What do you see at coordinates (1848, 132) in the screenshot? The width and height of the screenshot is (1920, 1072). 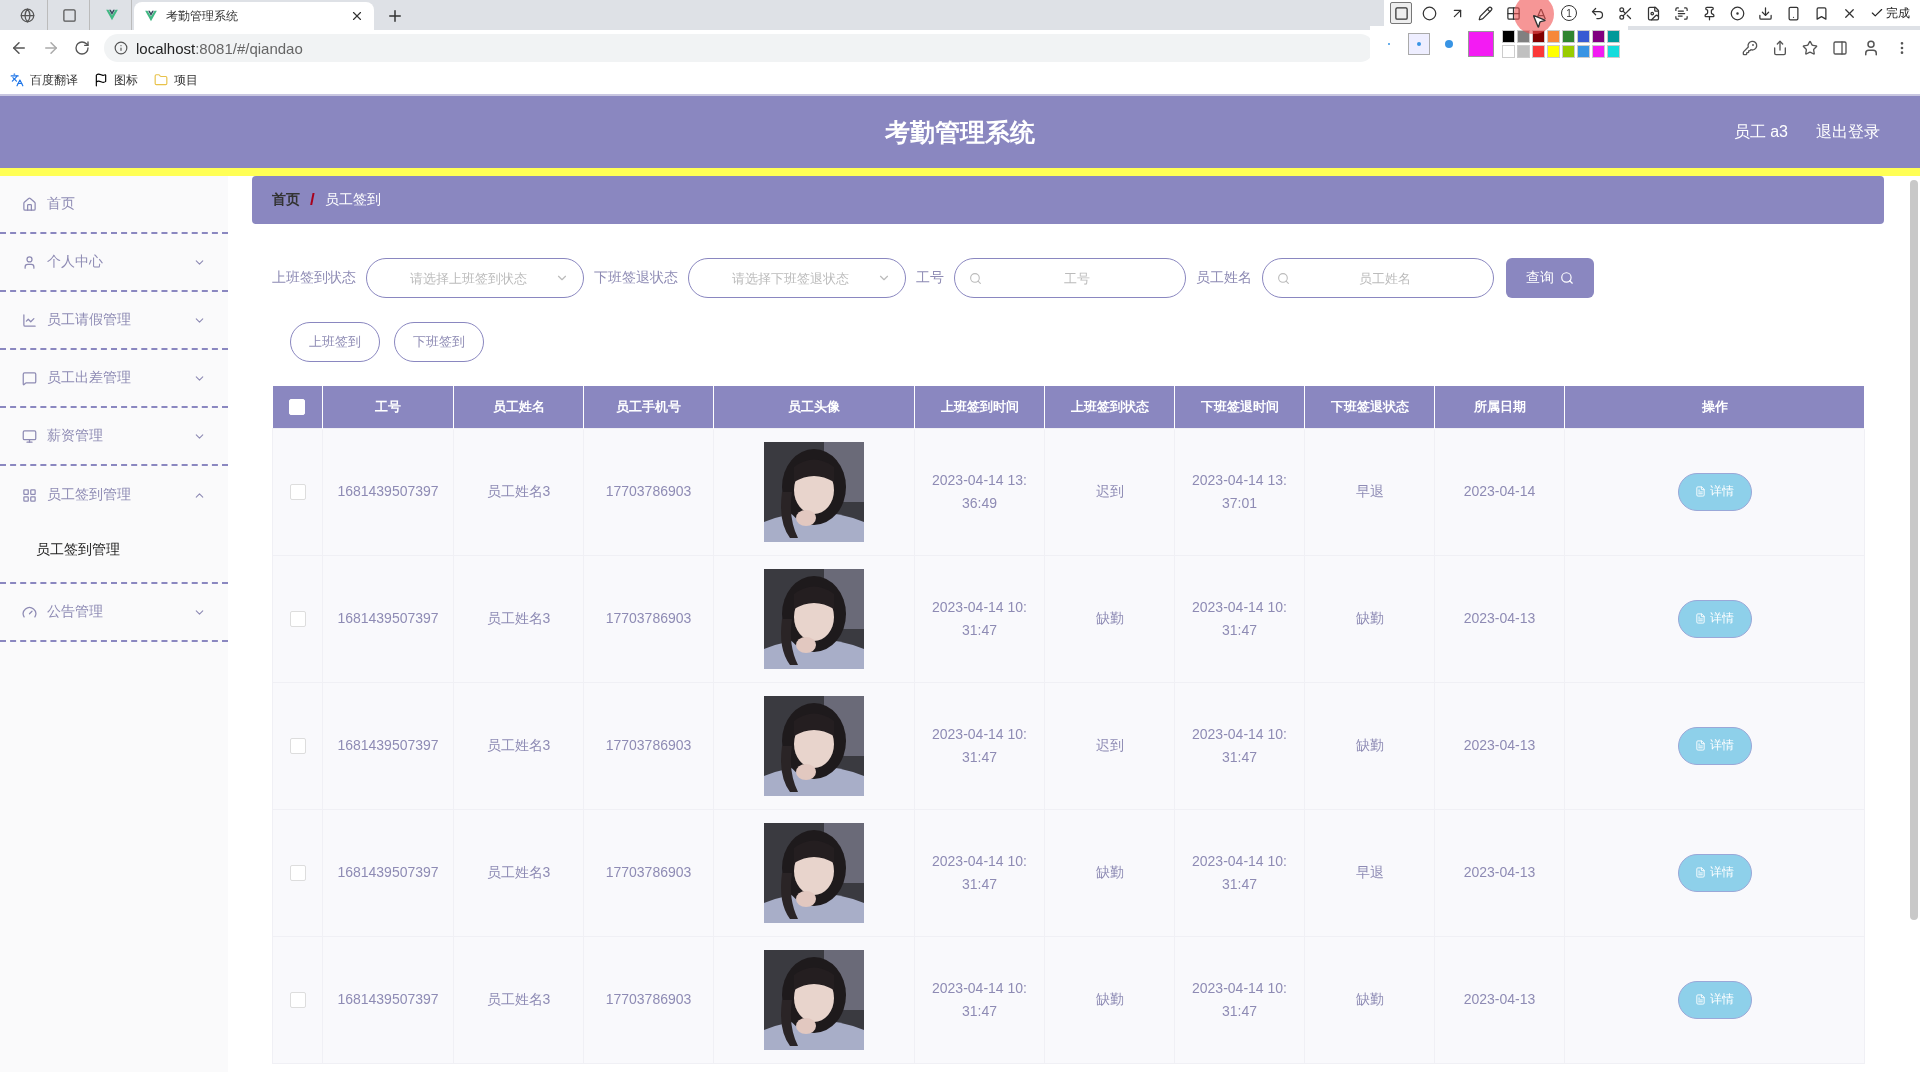 I see `logout-link: 退出登录` at bounding box center [1848, 132].